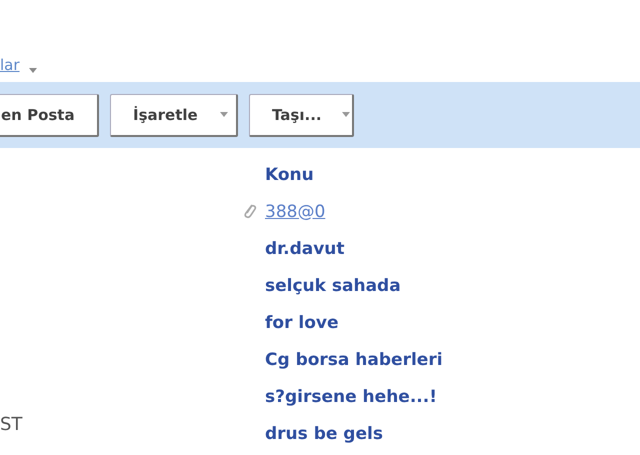  Describe the element at coordinates (333, 286) in the screenshot. I see `message-subject-link: selçuk sahada` at that location.